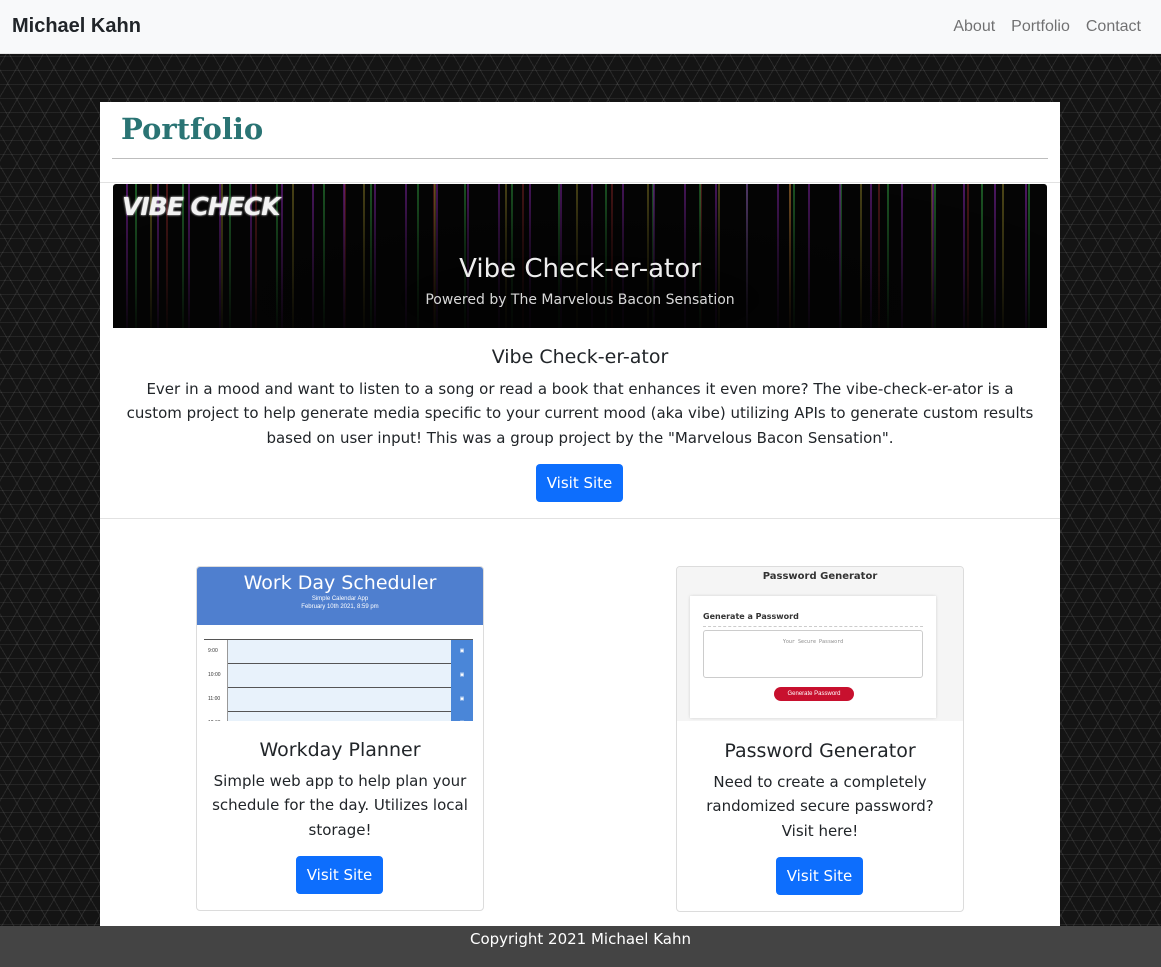  Describe the element at coordinates (580, 518) in the screenshot. I see `featured-divider` at that location.